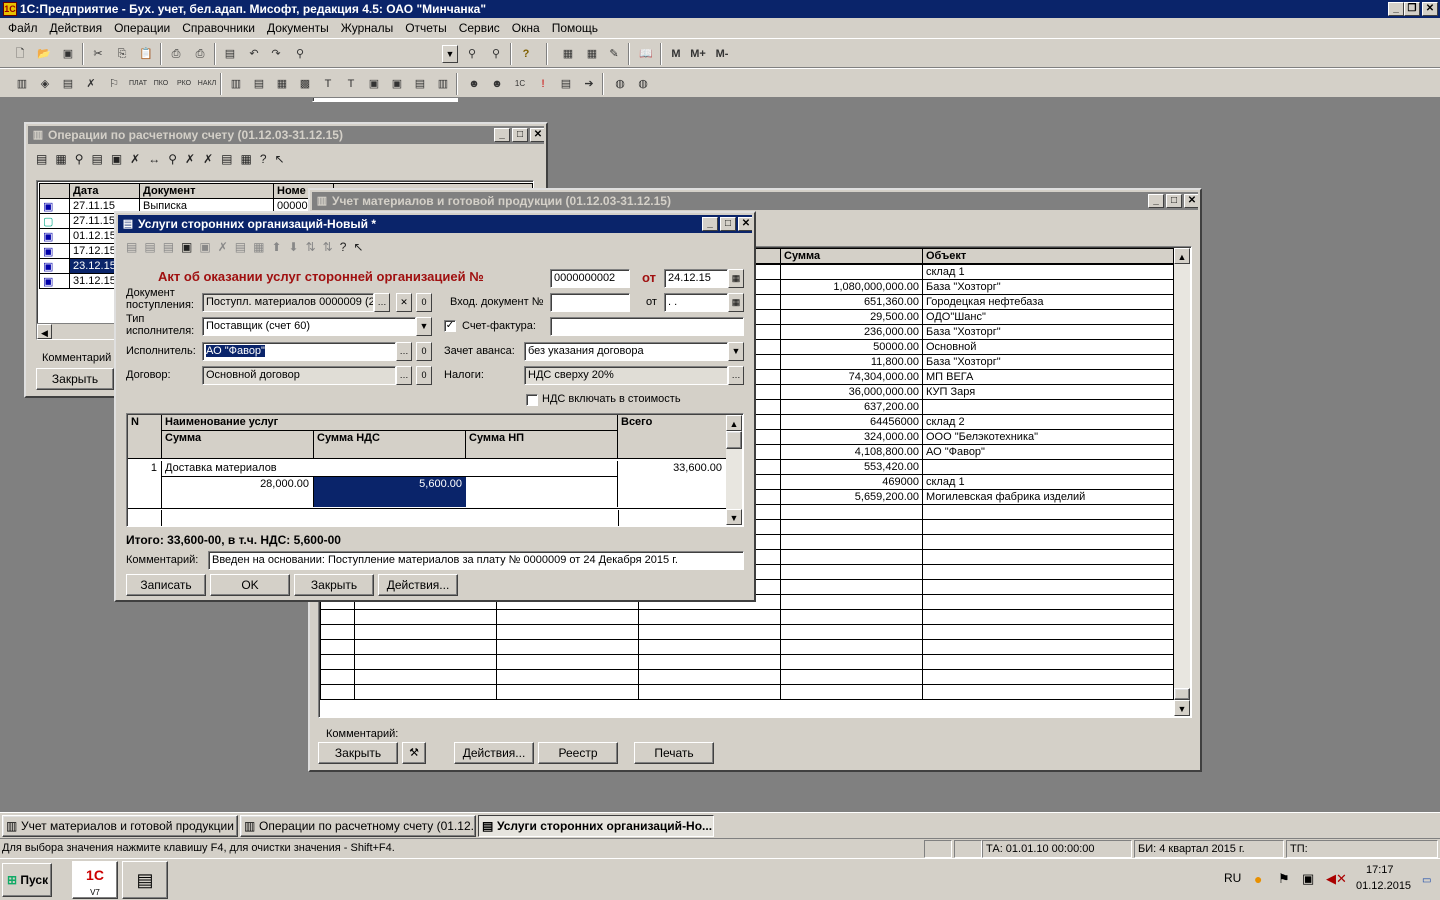 This screenshot has height=900, width=1440. What do you see at coordinates (1182, 256) in the screenshot?
I see `scroll-up-icon: ▲` at bounding box center [1182, 256].